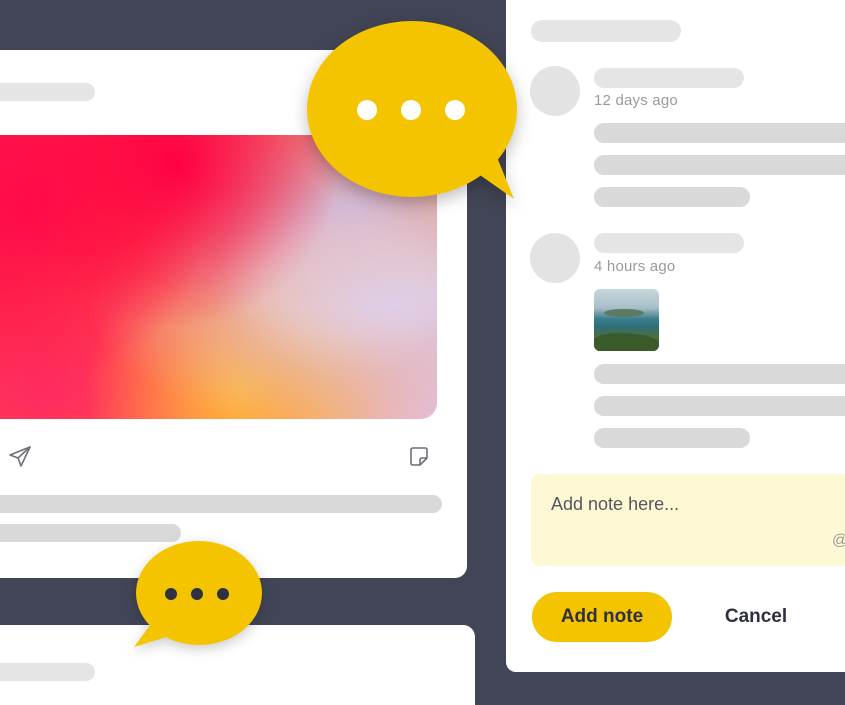 This screenshot has width=845, height=705. What do you see at coordinates (419, 457) in the screenshot?
I see `sticky-note-icon` at bounding box center [419, 457].